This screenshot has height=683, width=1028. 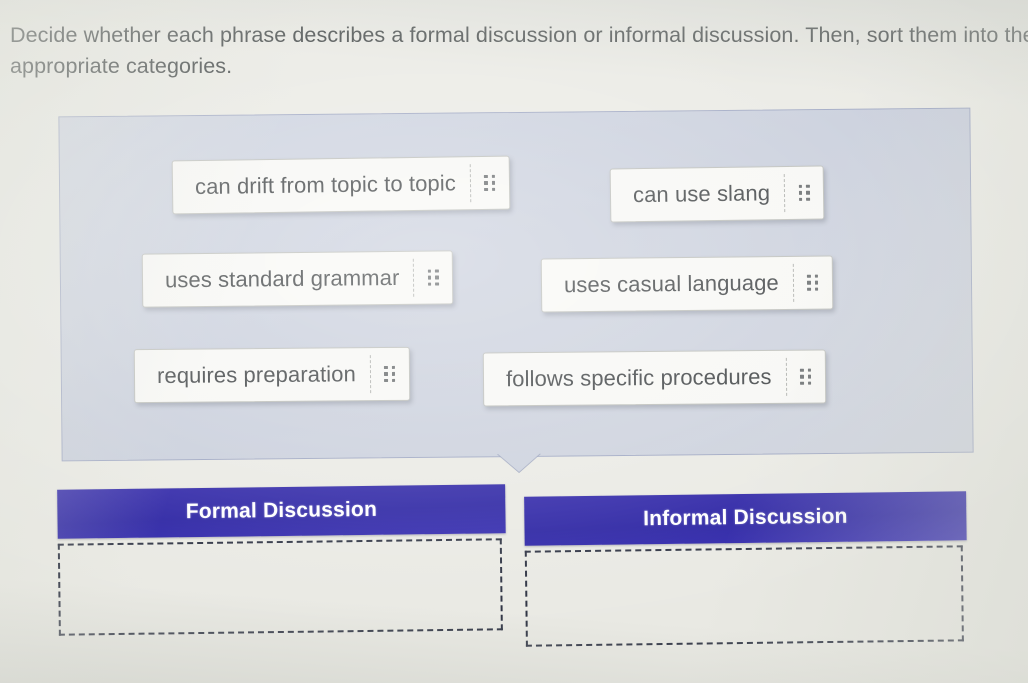 I want to click on tile-label: requires preparation, so click(x=256, y=375).